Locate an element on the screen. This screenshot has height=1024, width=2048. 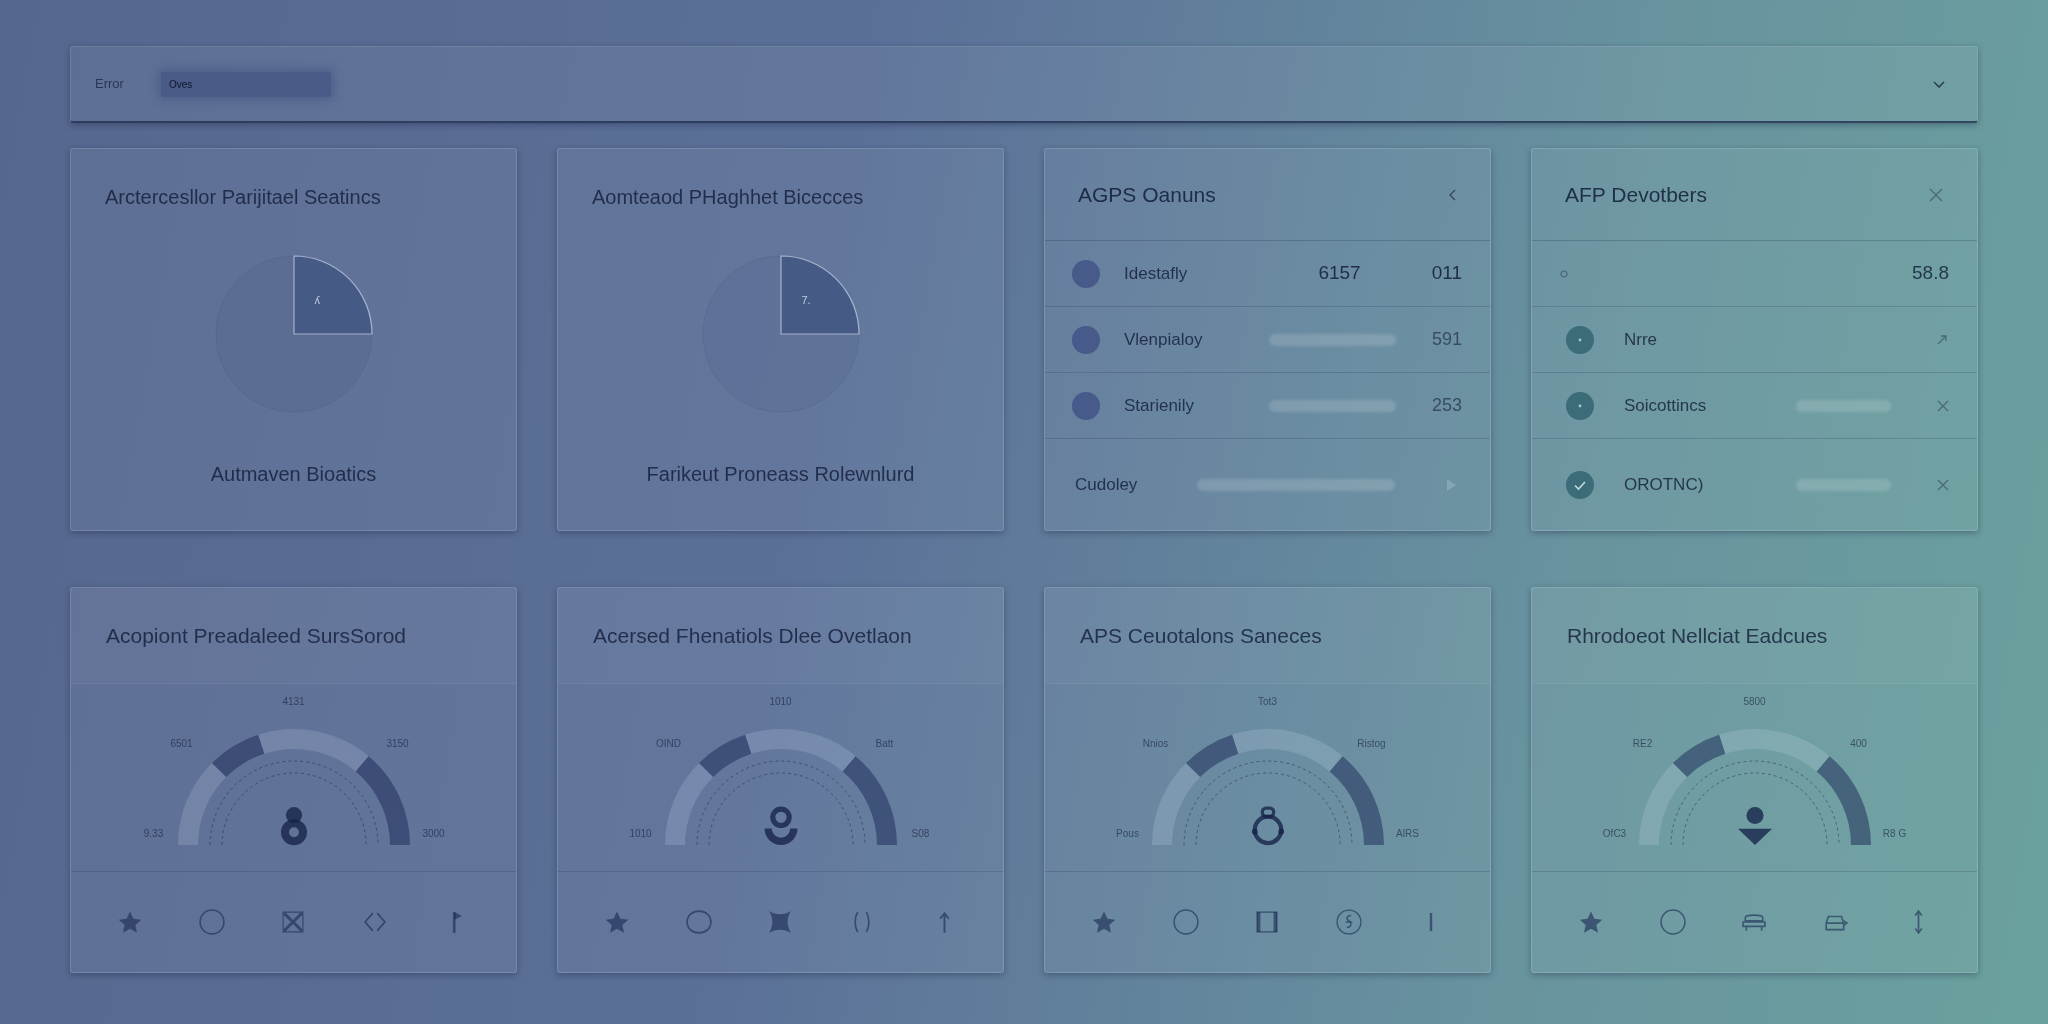
diagonal-arrow-icon is located at coordinates (1942, 339).